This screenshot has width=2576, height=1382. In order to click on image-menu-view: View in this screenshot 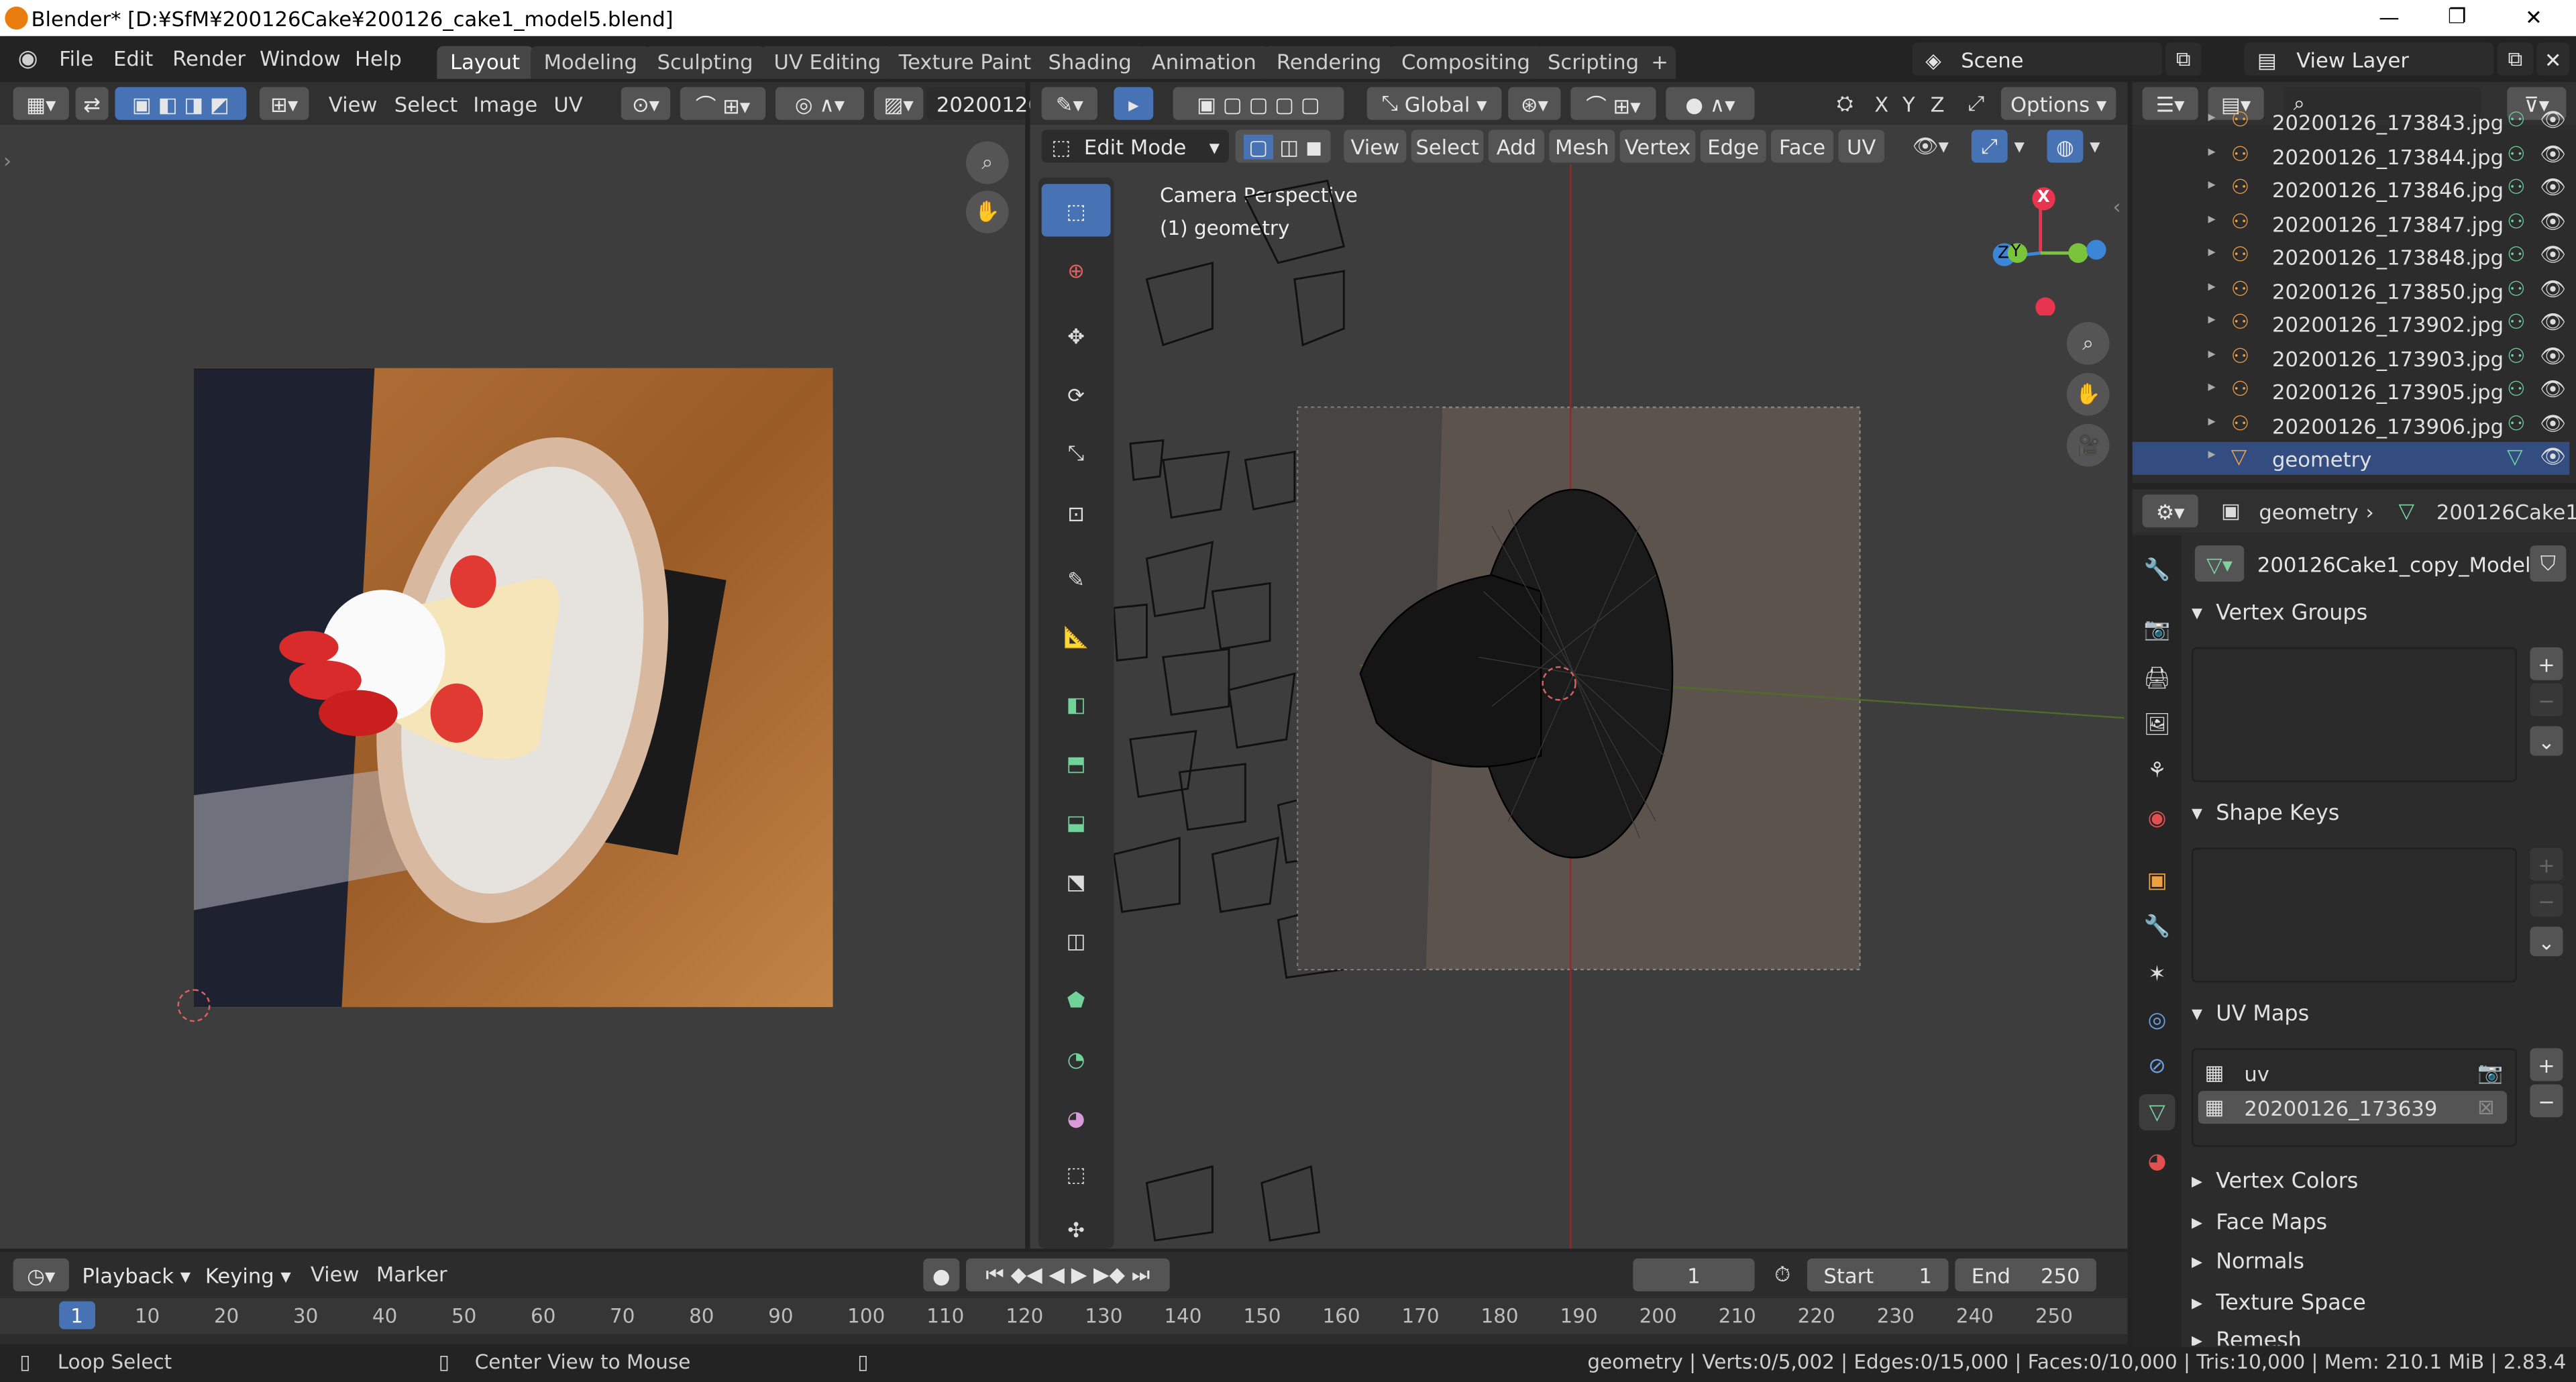, I will do `click(353, 104)`.